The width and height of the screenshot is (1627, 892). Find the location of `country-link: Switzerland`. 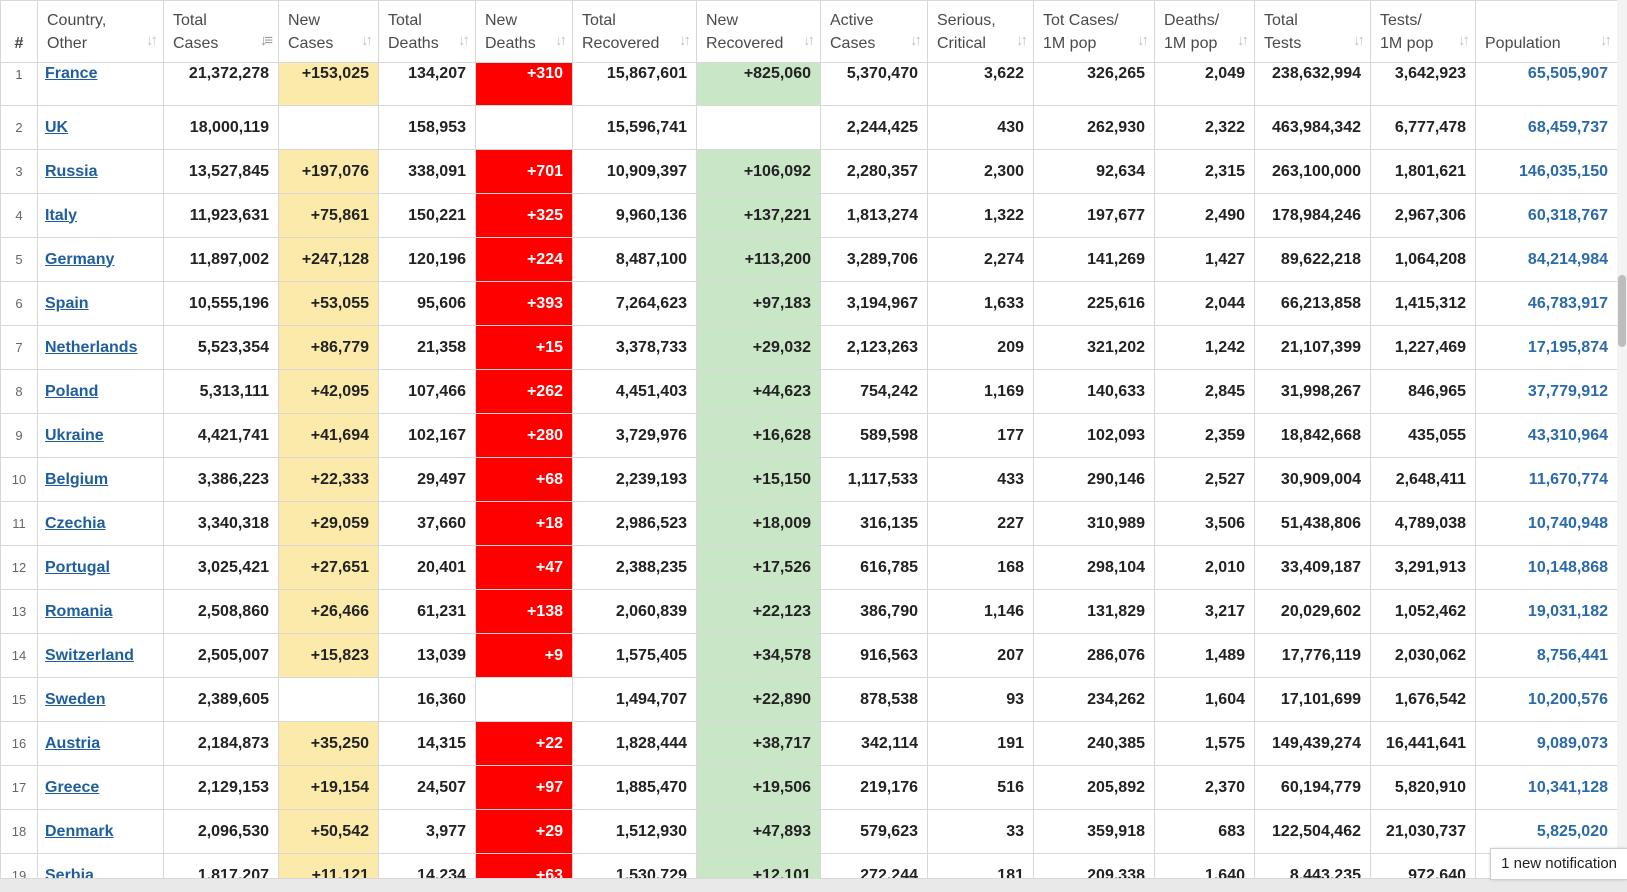

country-link: Switzerland is located at coordinates (89, 655).